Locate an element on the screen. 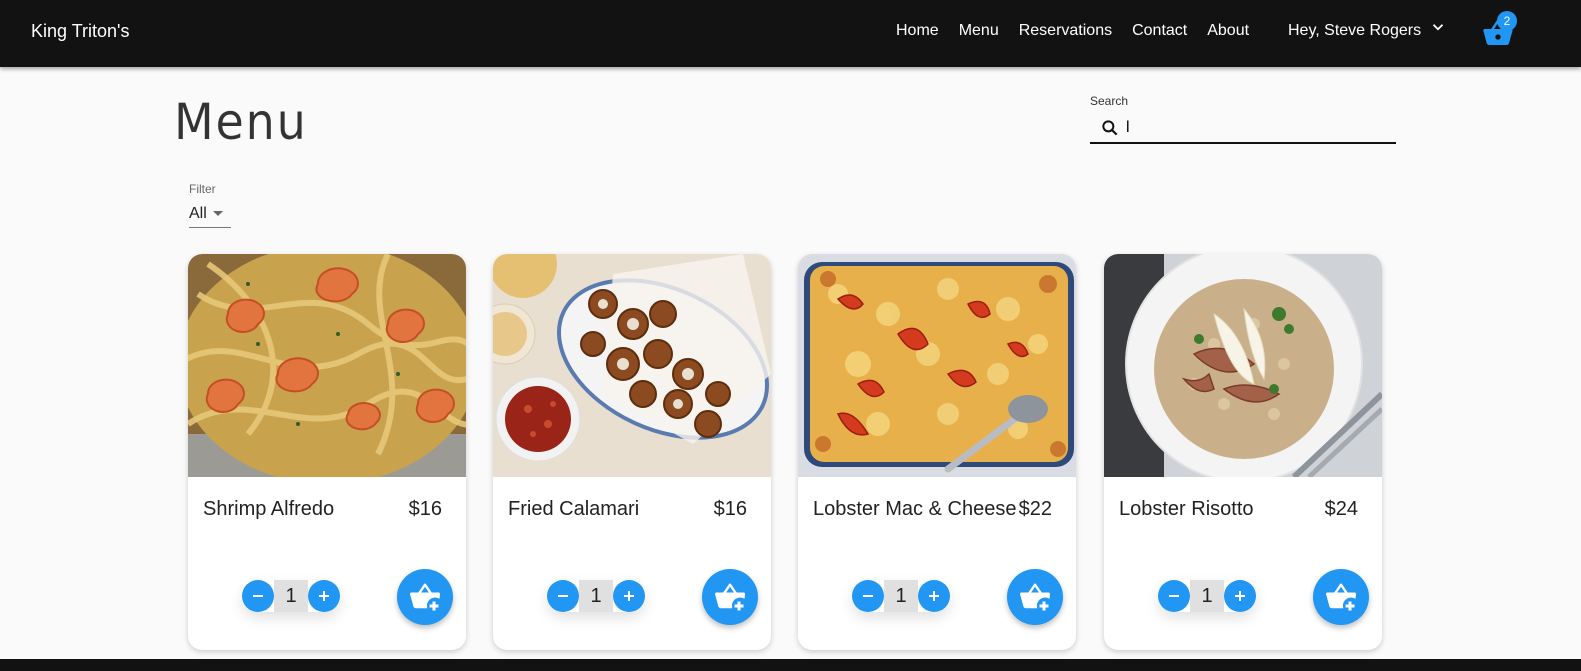  item-name: Lobster Mac & Cheese is located at coordinates (915, 509).